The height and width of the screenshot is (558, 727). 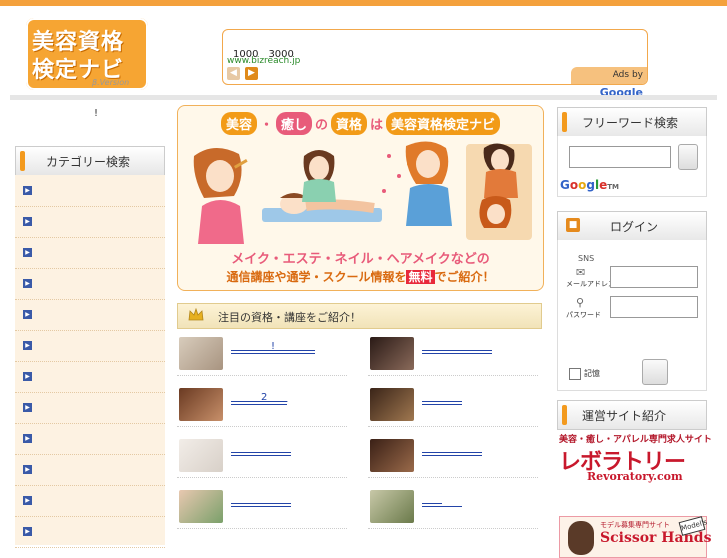 What do you see at coordinates (111, 82) in the screenshot?
I see `logo-version: β.Version` at bounding box center [111, 82].